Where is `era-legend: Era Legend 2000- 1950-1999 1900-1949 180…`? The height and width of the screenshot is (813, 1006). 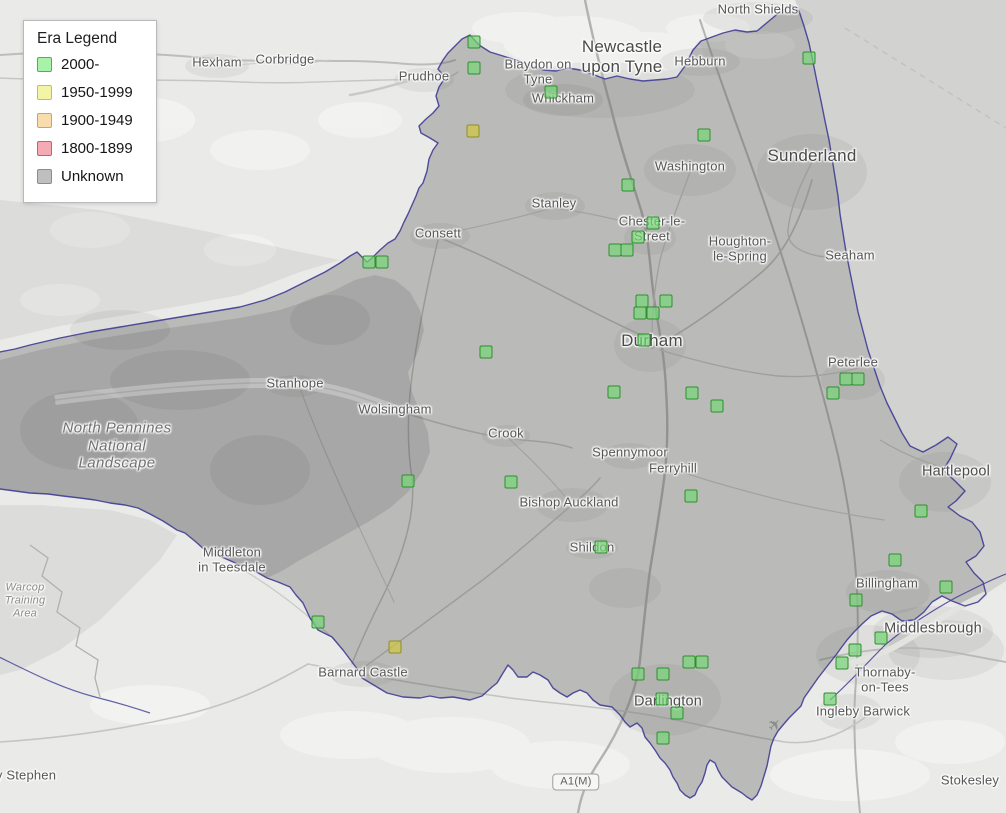
era-legend: Era Legend 2000- 1950-1999 1900-1949 180… is located at coordinates (90, 111).